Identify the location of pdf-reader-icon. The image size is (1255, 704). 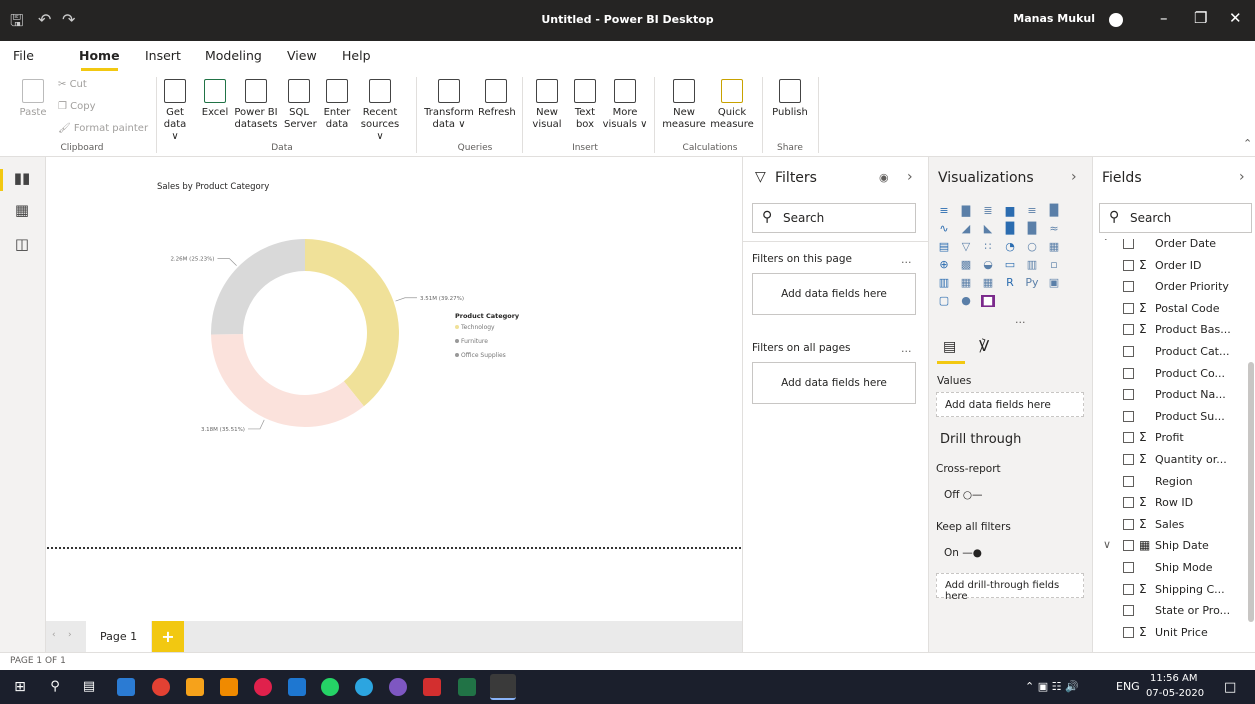
(432, 687).